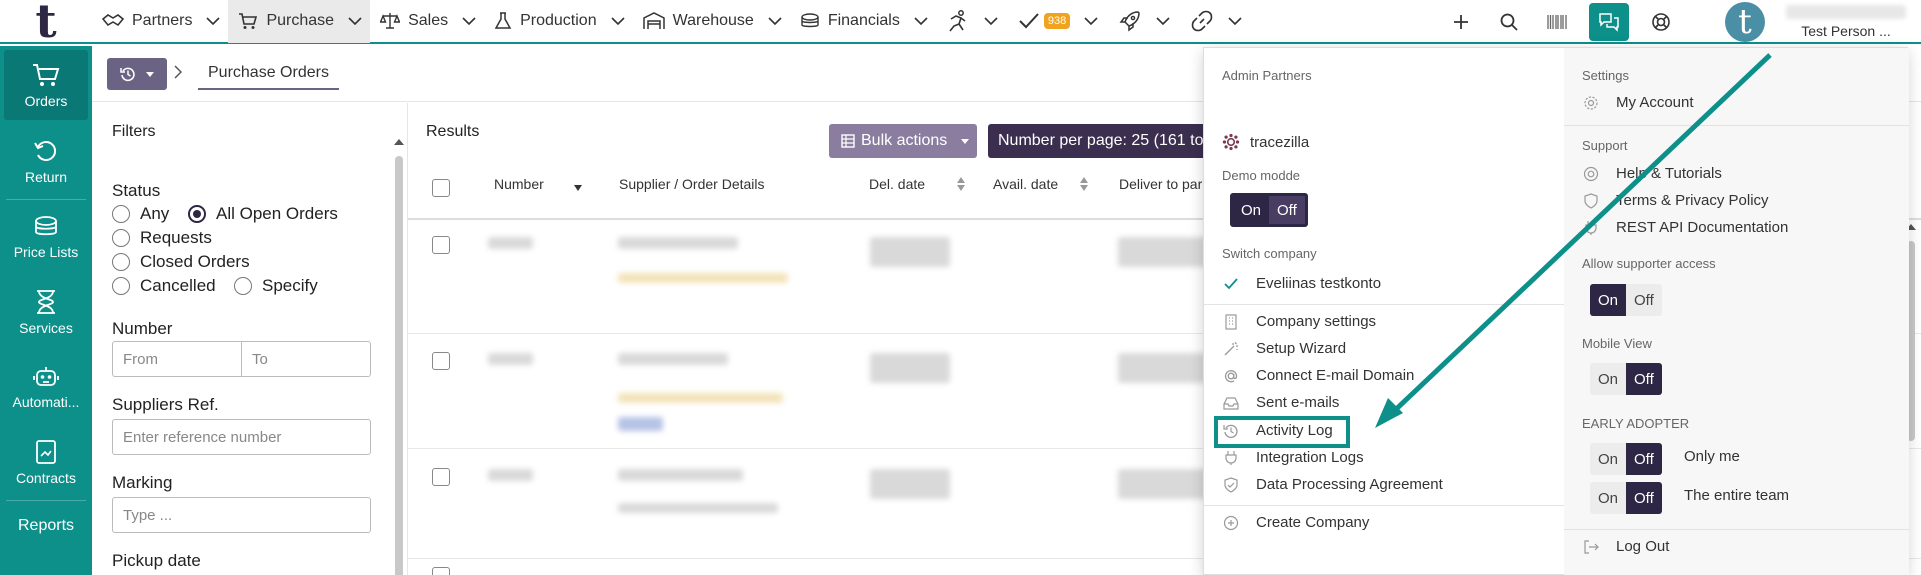 The height and width of the screenshot is (575, 1921). Describe the element at coordinates (399, 142) in the screenshot. I see `scroll-up-icon` at that location.